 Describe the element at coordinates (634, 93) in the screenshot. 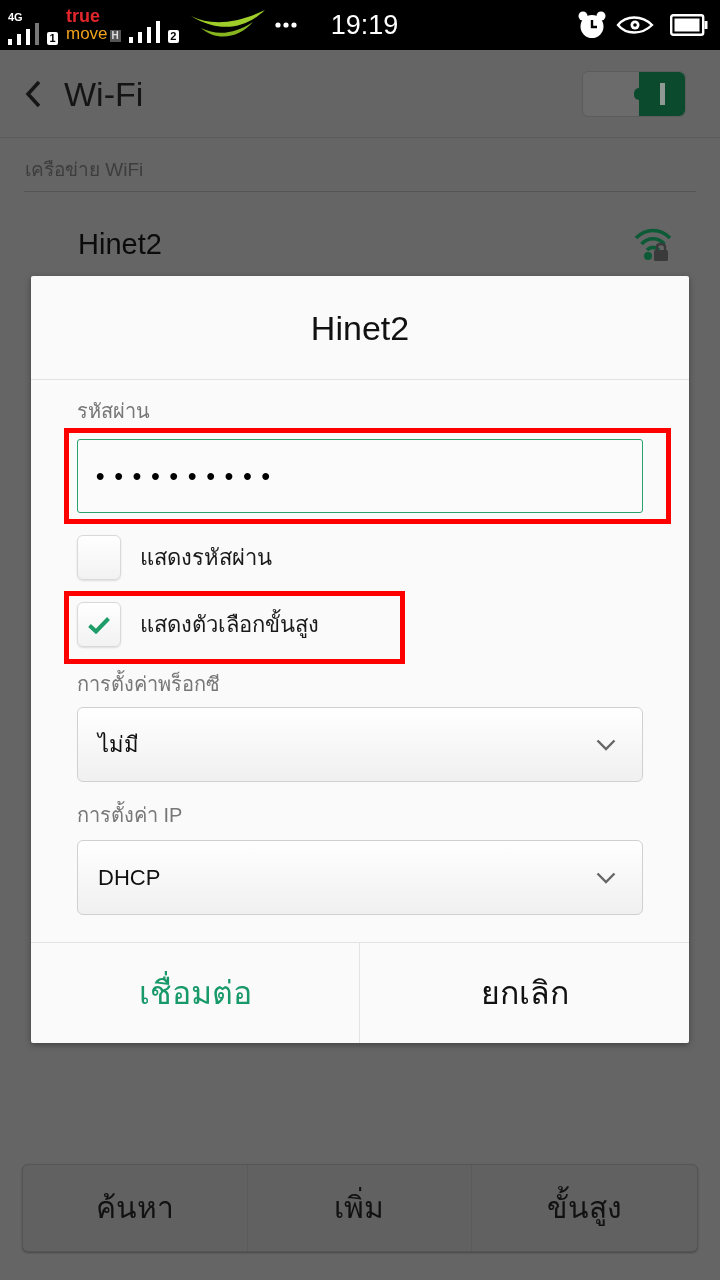

I see `wifi-switch` at that location.